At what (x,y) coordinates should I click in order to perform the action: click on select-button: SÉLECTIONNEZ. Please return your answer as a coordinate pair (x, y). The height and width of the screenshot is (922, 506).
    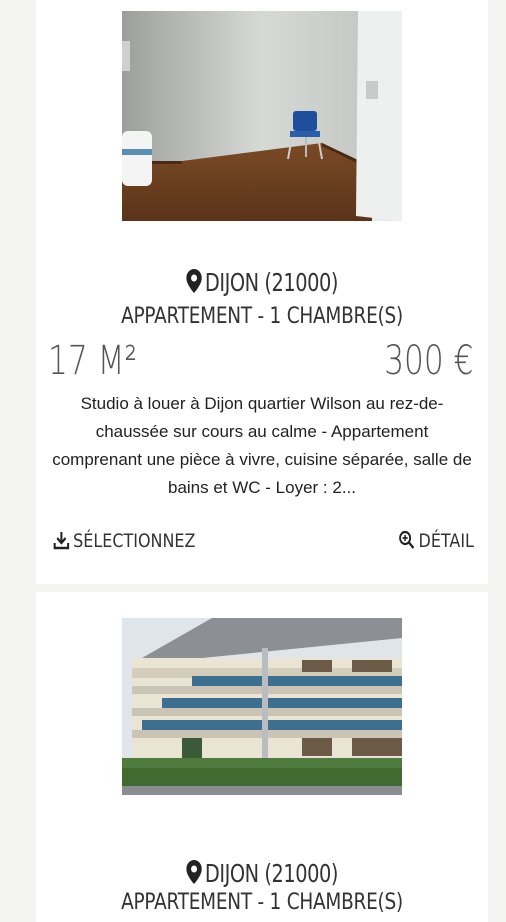
    Looking at the image, I should click on (124, 541).